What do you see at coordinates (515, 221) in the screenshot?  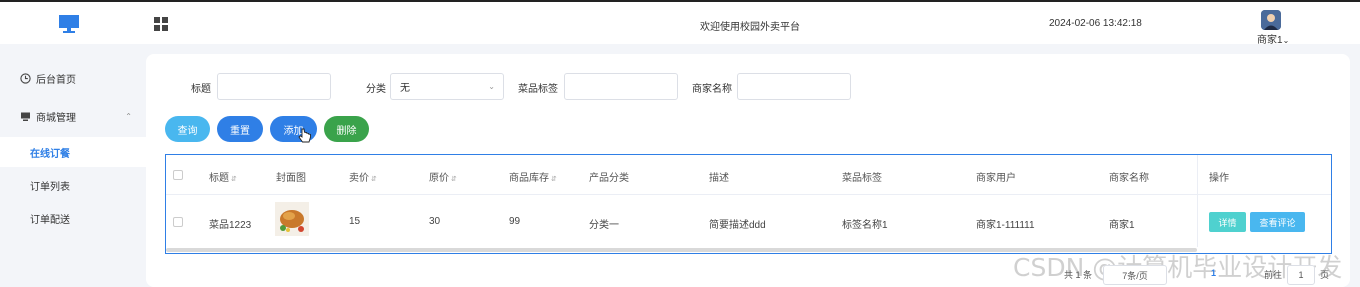 I see `cell-stock: 99` at bounding box center [515, 221].